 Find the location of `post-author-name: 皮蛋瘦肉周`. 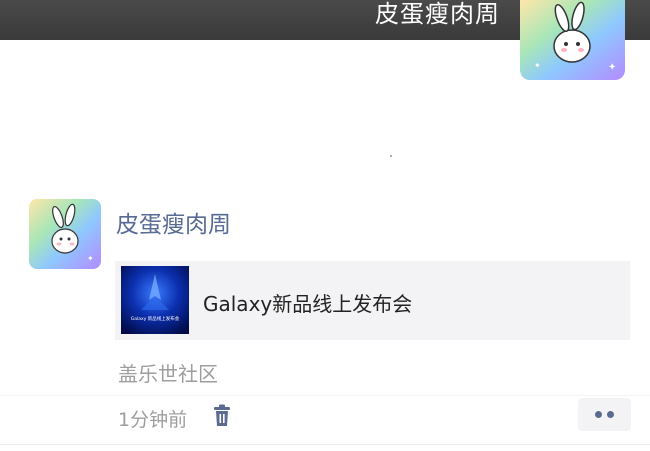

post-author-name: 皮蛋瘦肉周 is located at coordinates (173, 222).